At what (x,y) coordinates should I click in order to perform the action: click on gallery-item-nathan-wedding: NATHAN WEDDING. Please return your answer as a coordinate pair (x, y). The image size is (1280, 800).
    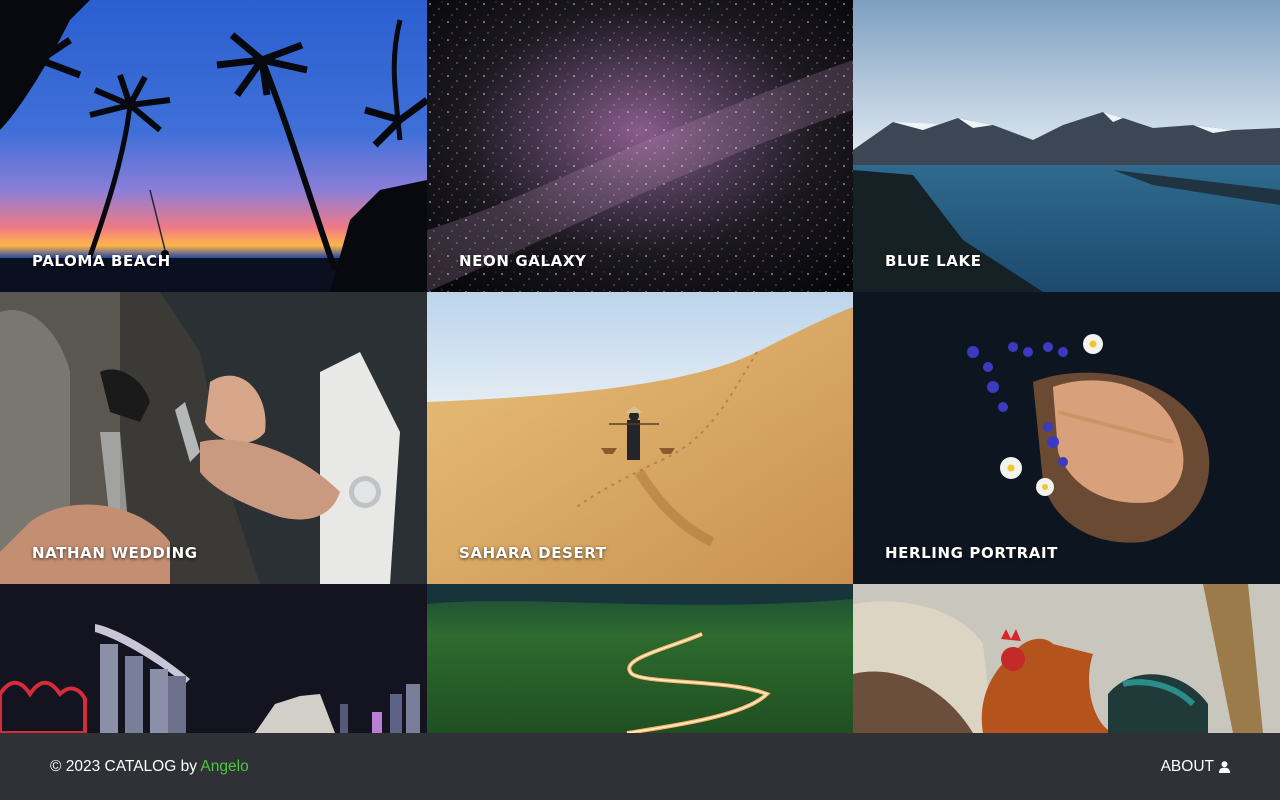
    Looking at the image, I should click on (213, 438).